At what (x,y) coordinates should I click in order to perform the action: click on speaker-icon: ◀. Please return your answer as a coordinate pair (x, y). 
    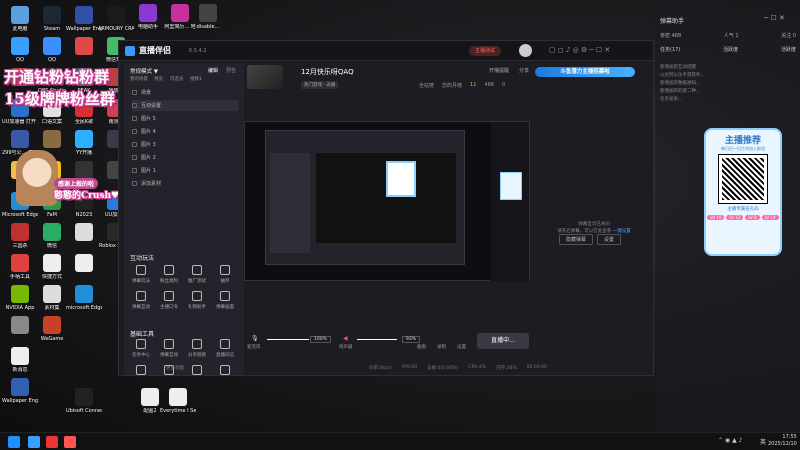
    Looking at the image, I should click on (345, 338).